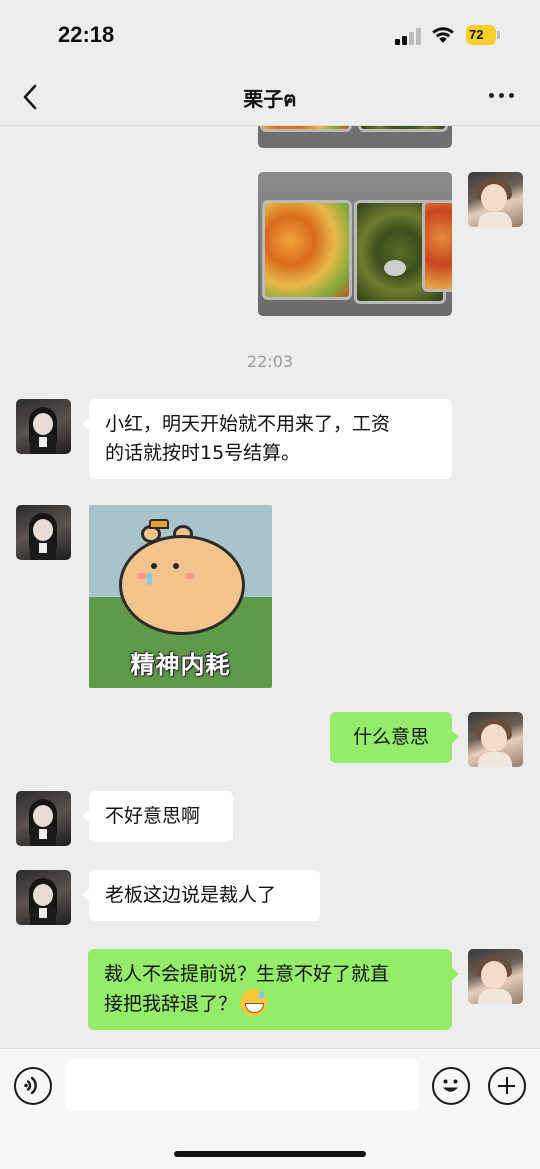 The height and width of the screenshot is (1169, 540). What do you see at coordinates (254, 1002) in the screenshot?
I see `sweat-smile-emoji` at bounding box center [254, 1002].